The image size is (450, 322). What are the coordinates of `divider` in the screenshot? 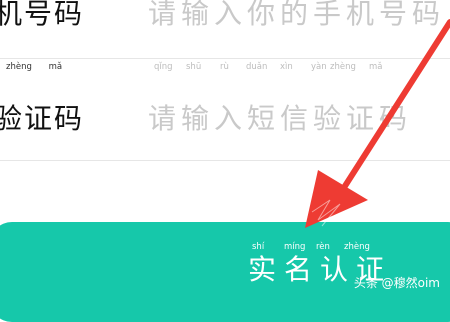 It's located at (225, 160).